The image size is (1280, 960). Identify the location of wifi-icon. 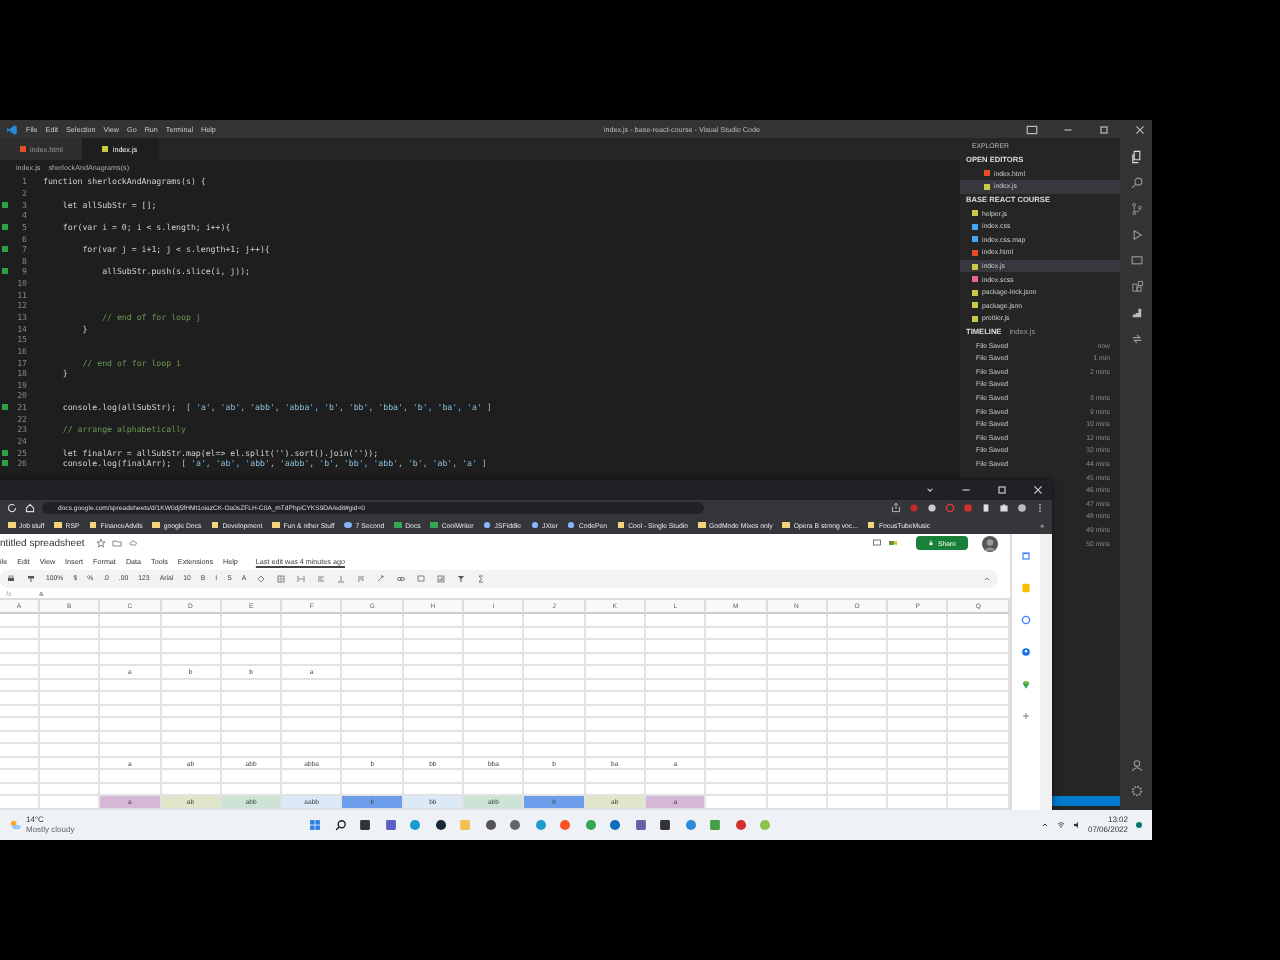
(1060, 825).